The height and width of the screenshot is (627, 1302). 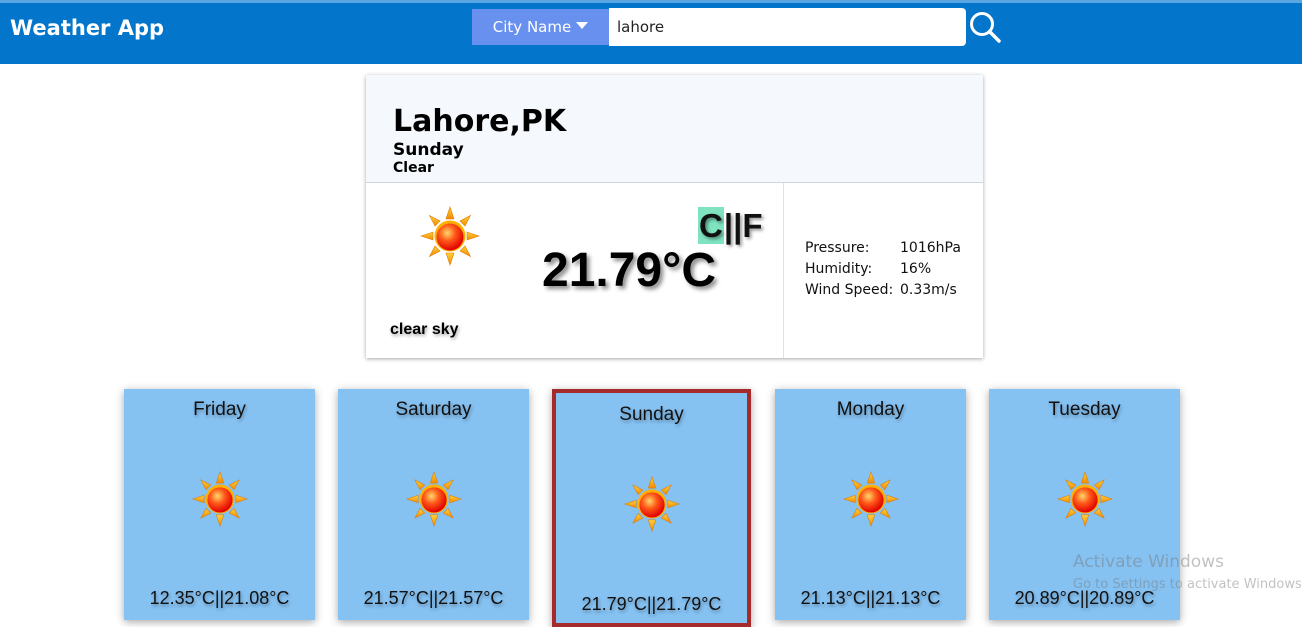 I want to click on city-select-label: City Name, so click(x=532, y=27).